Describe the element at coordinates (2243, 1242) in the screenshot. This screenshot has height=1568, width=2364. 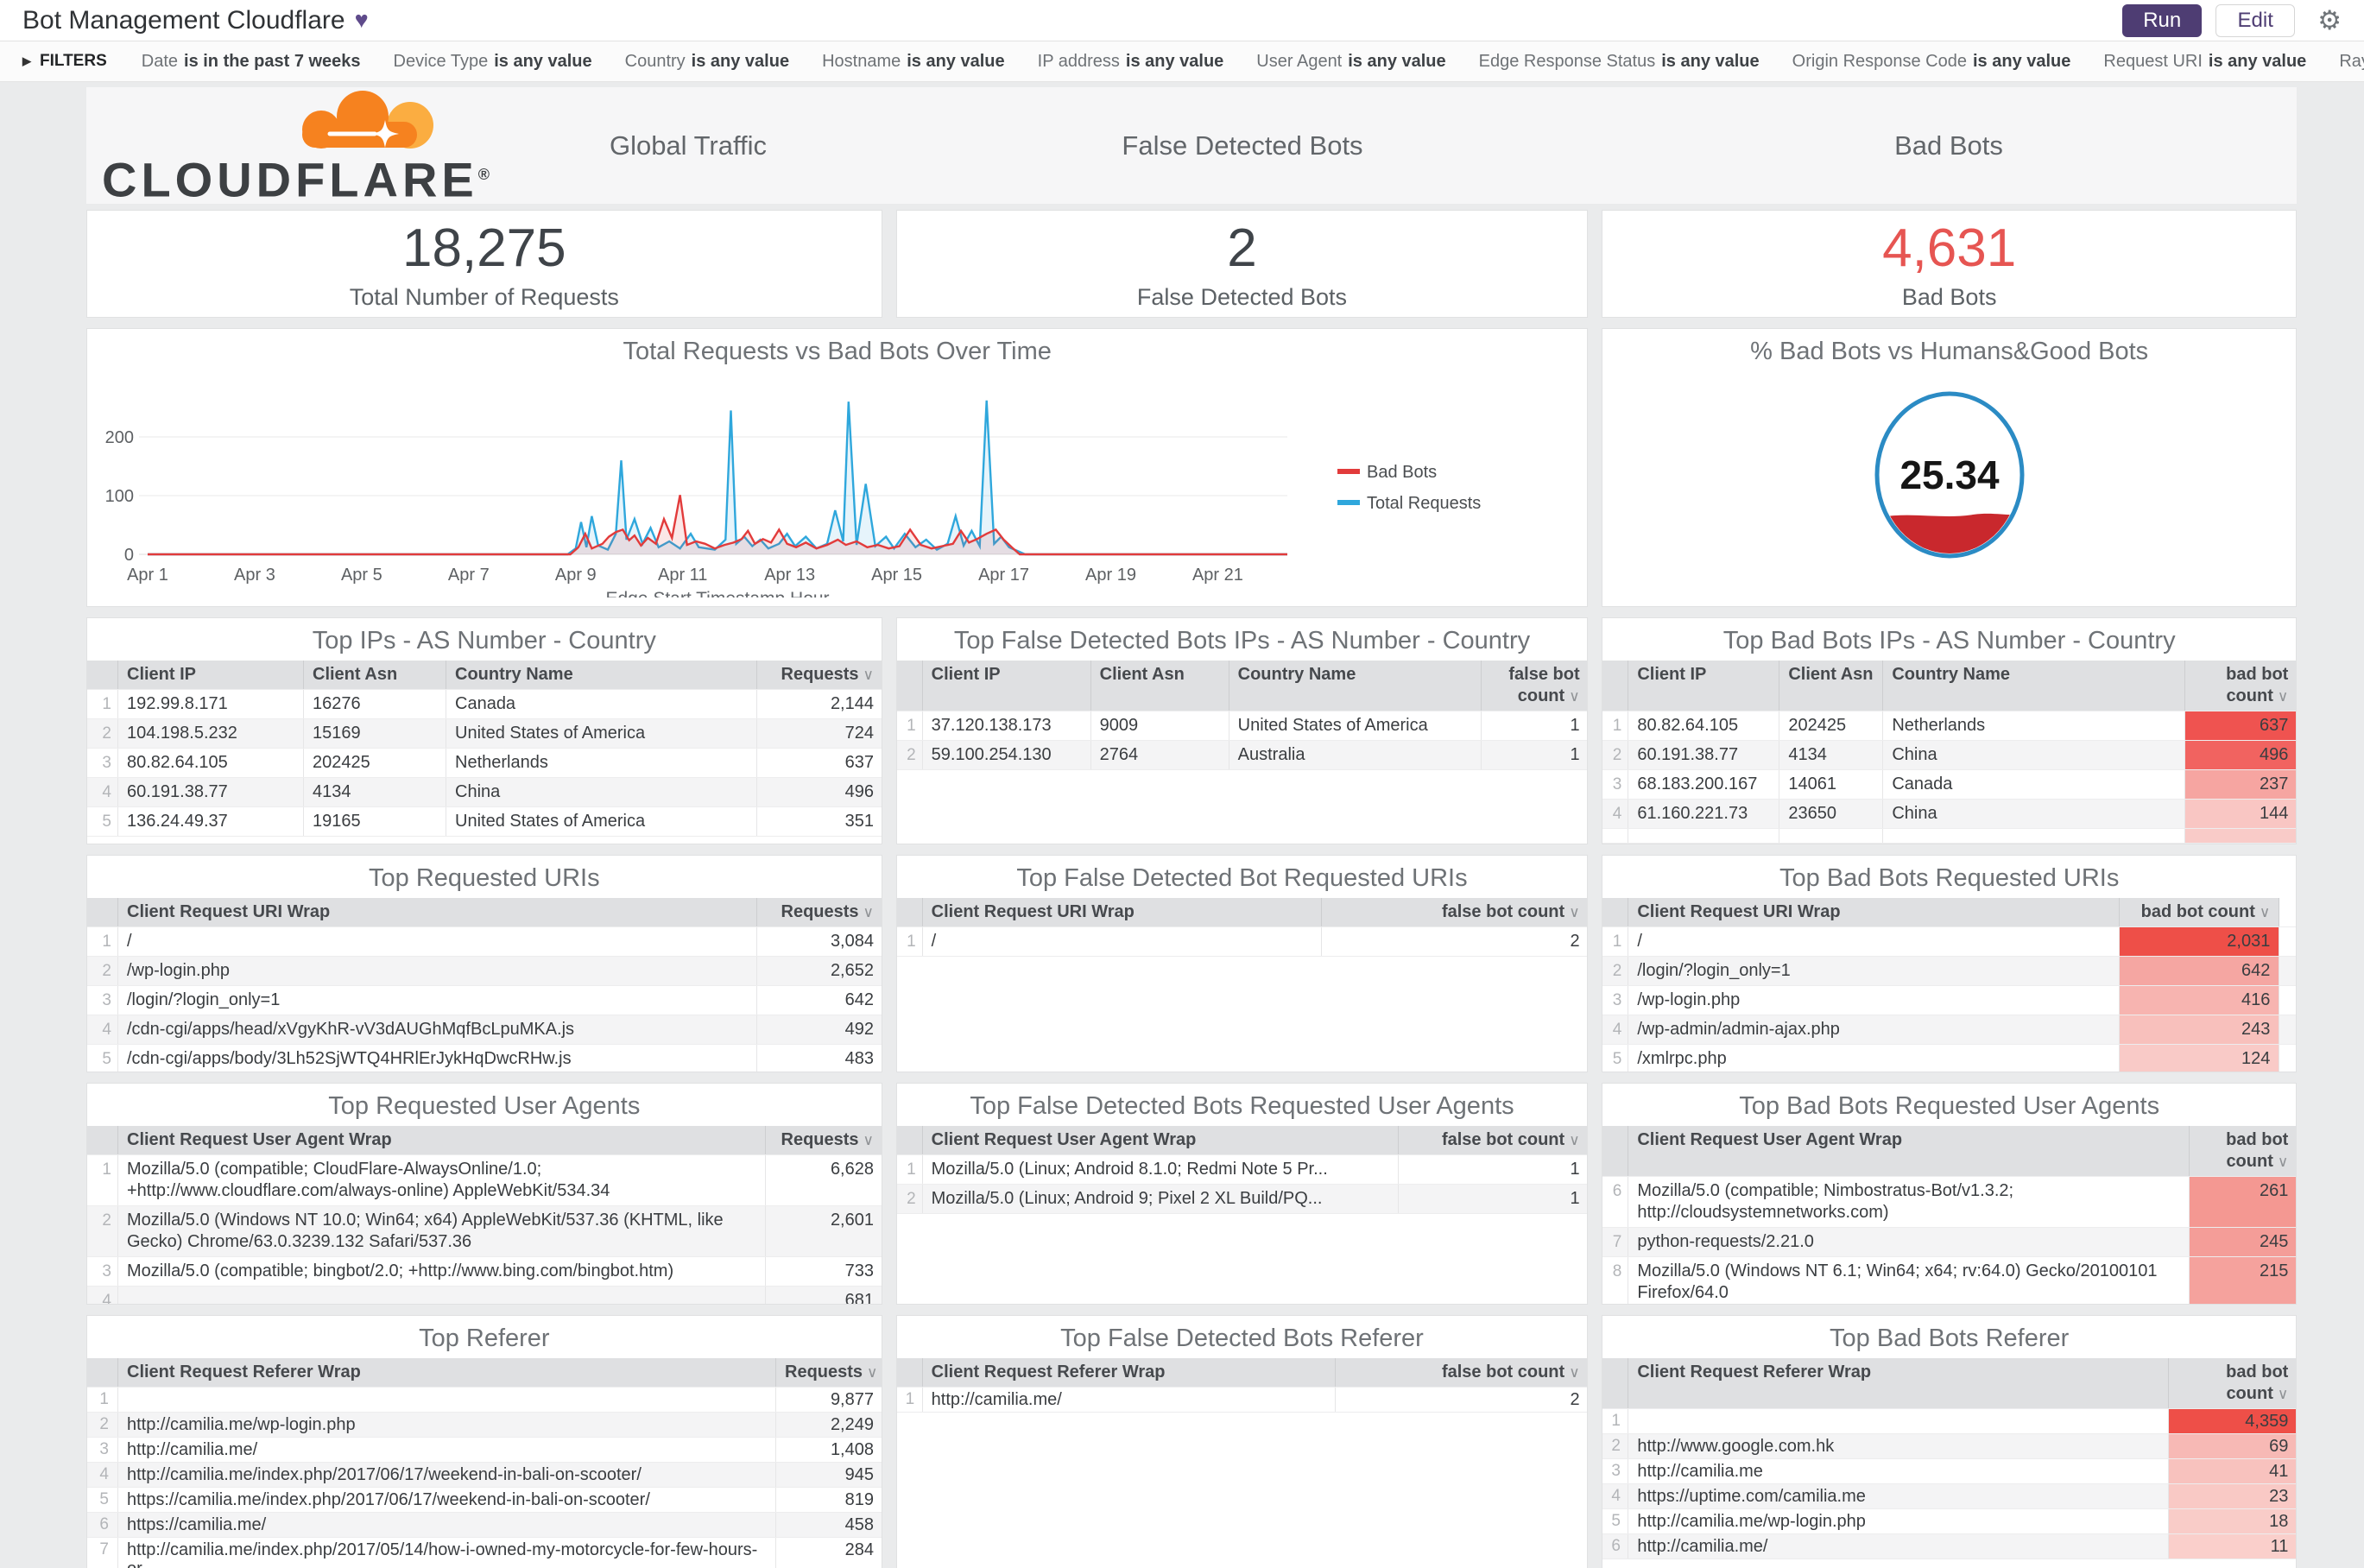
I see `table-cell: 245` at that location.